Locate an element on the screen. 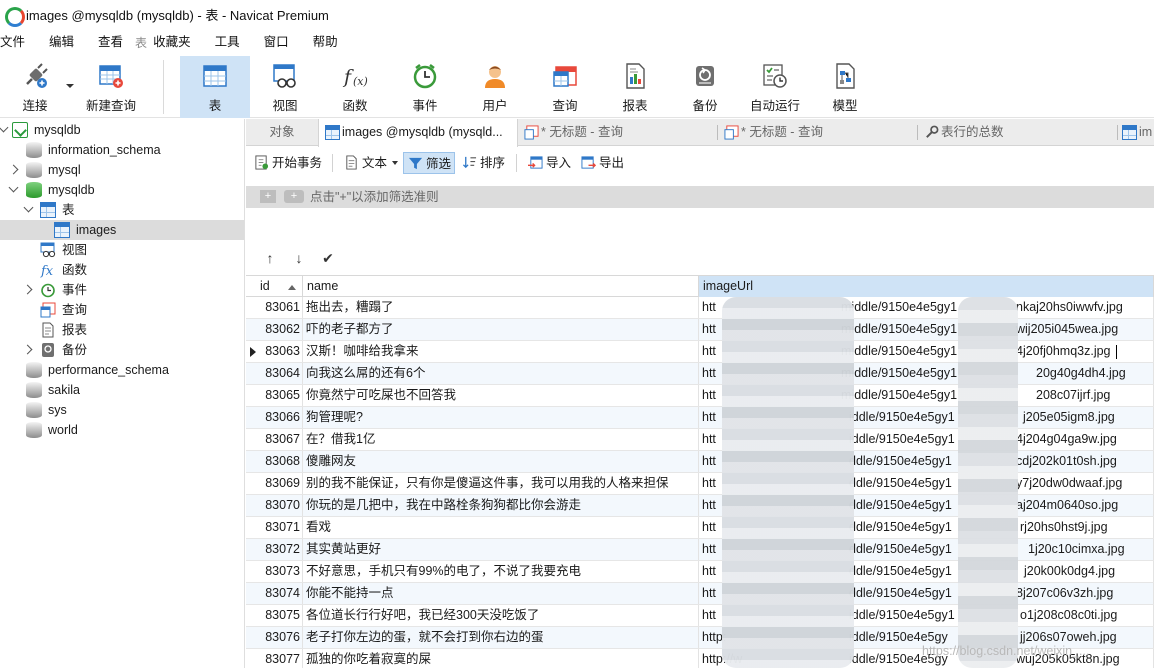 The width and height of the screenshot is (1154, 668). tree-group-queries: 查询 is located at coordinates (122, 310).